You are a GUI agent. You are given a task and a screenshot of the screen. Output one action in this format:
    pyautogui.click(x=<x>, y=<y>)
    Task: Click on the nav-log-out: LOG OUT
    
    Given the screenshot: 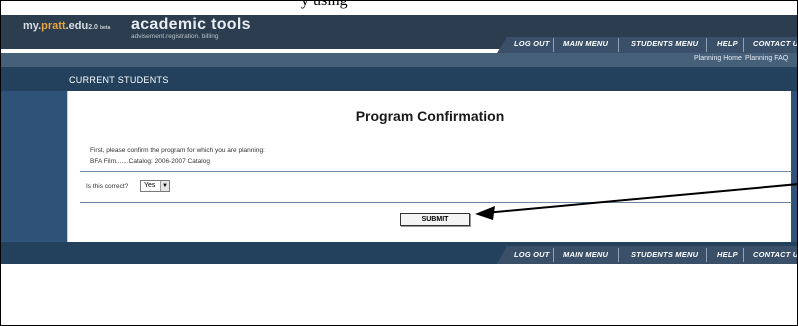 What is the action you would take?
    pyautogui.click(x=532, y=43)
    